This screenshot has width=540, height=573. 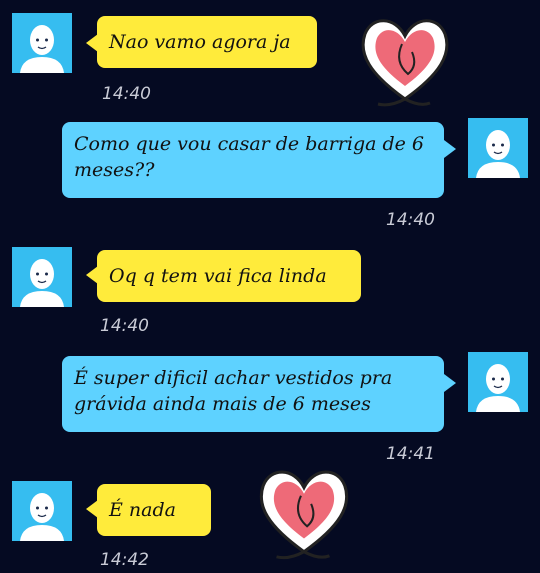 I want to click on message-bubble-incoming: É nada, so click(x=154, y=510).